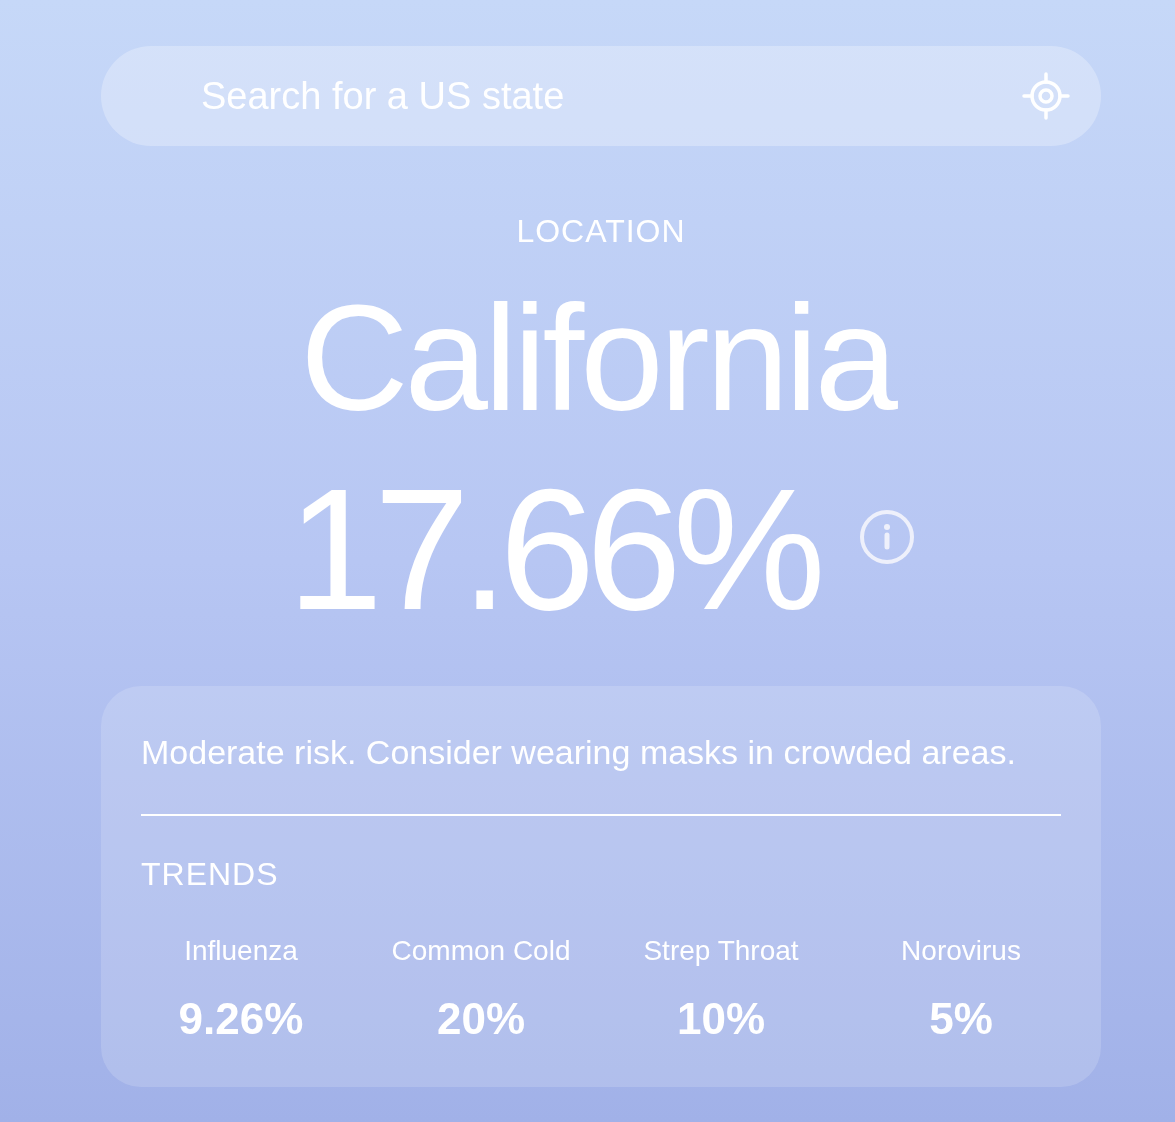 This screenshot has height=1122, width=1175. What do you see at coordinates (721, 1019) in the screenshot?
I see `trend-value: 10%` at bounding box center [721, 1019].